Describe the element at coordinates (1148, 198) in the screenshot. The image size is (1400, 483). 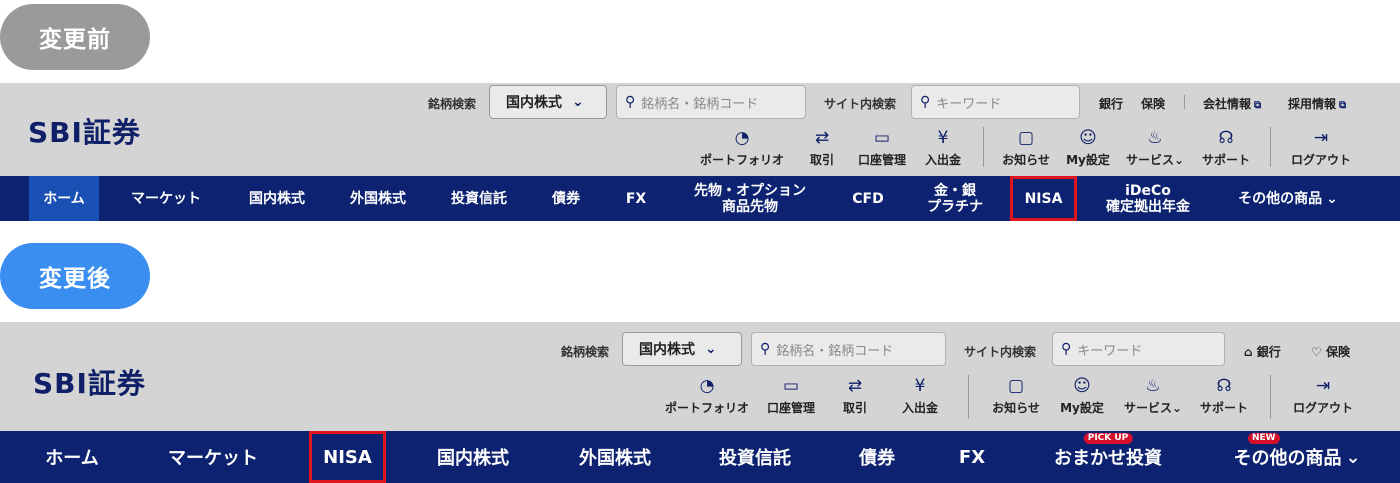
I see `nav-ideco: iDeCo 確定拠出年金` at that location.